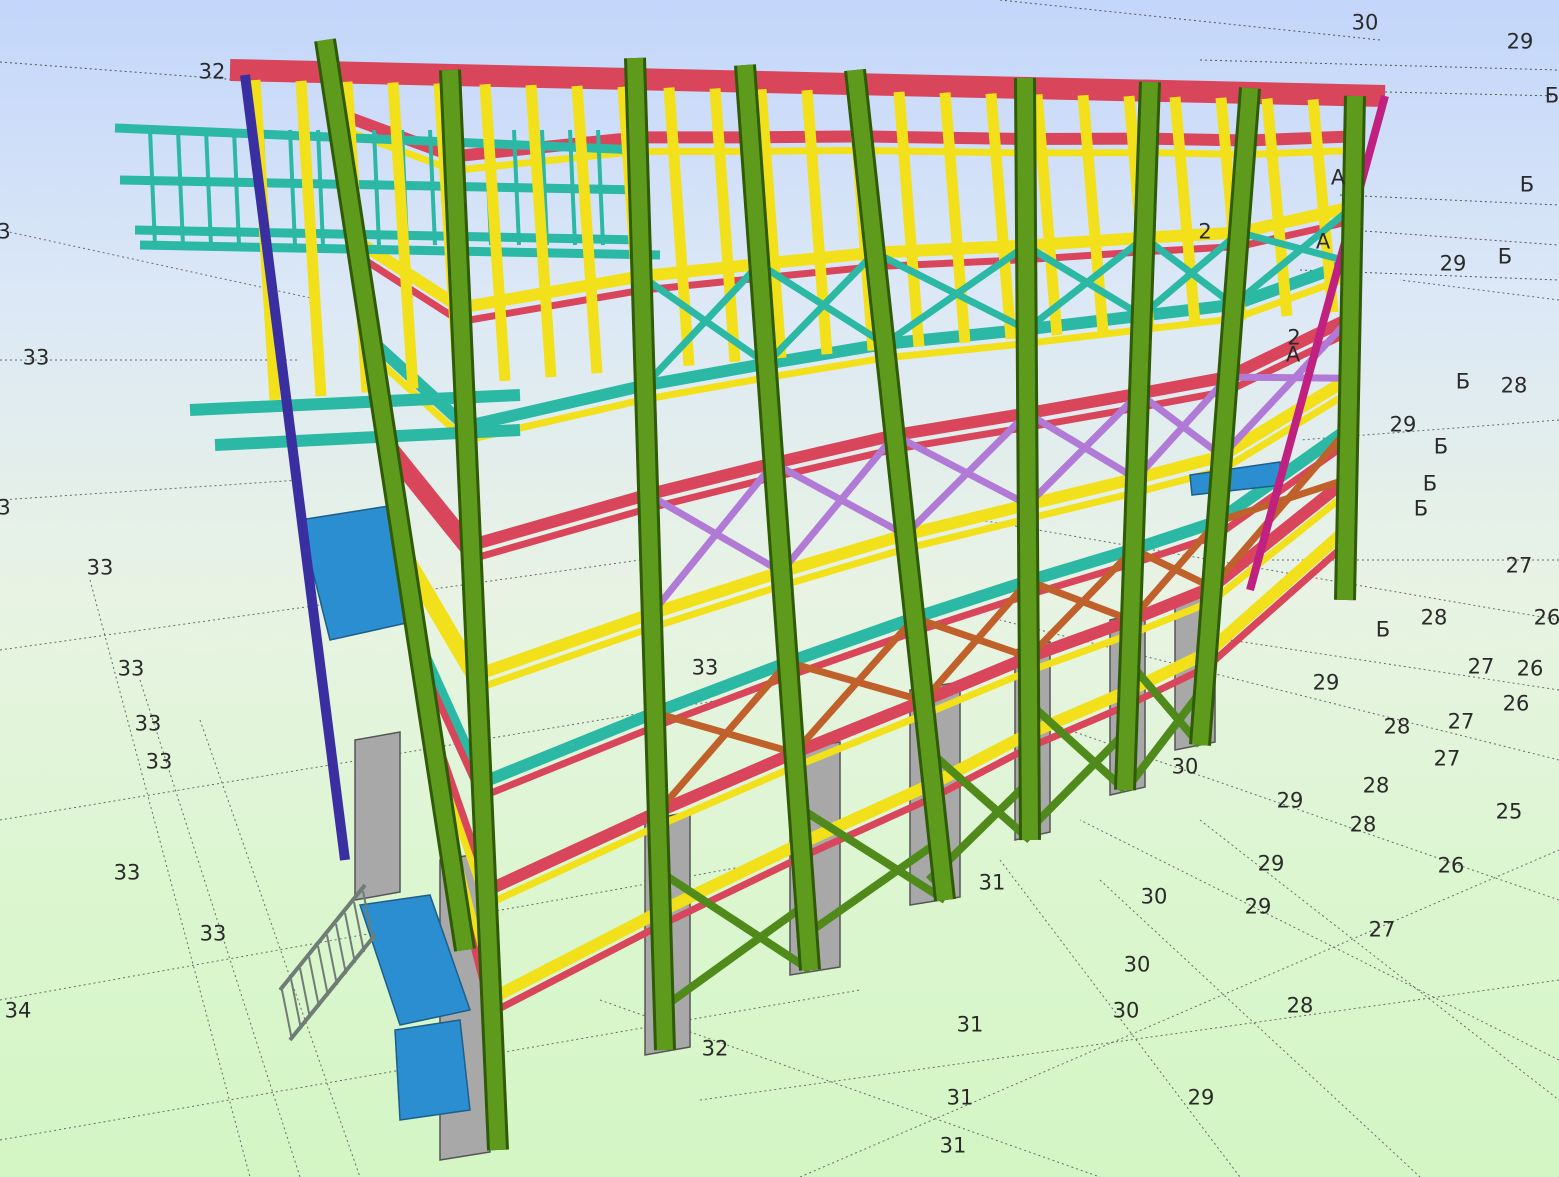 Image resolution: width=1559 pixels, height=1177 pixels. What do you see at coordinates (715, 1048) in the screenshot?
I see `grid-axis-label: 32` at bounding box center [715, 1048].